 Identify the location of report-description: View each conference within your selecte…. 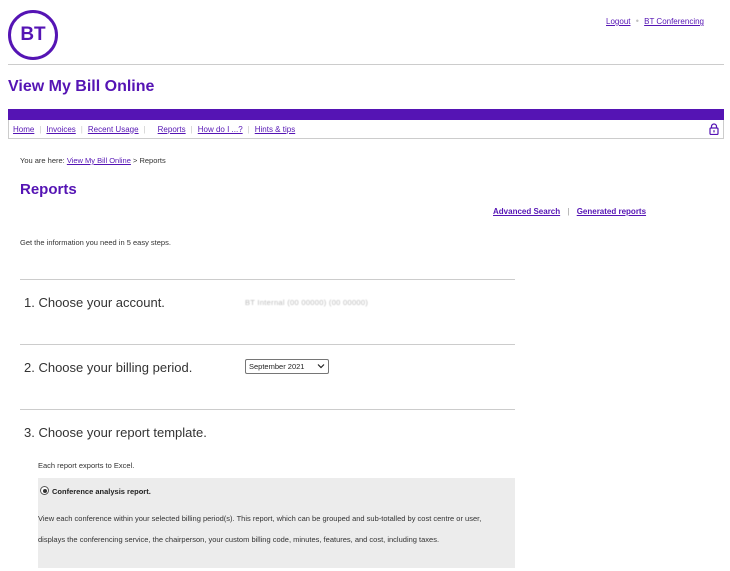
(260, 529).